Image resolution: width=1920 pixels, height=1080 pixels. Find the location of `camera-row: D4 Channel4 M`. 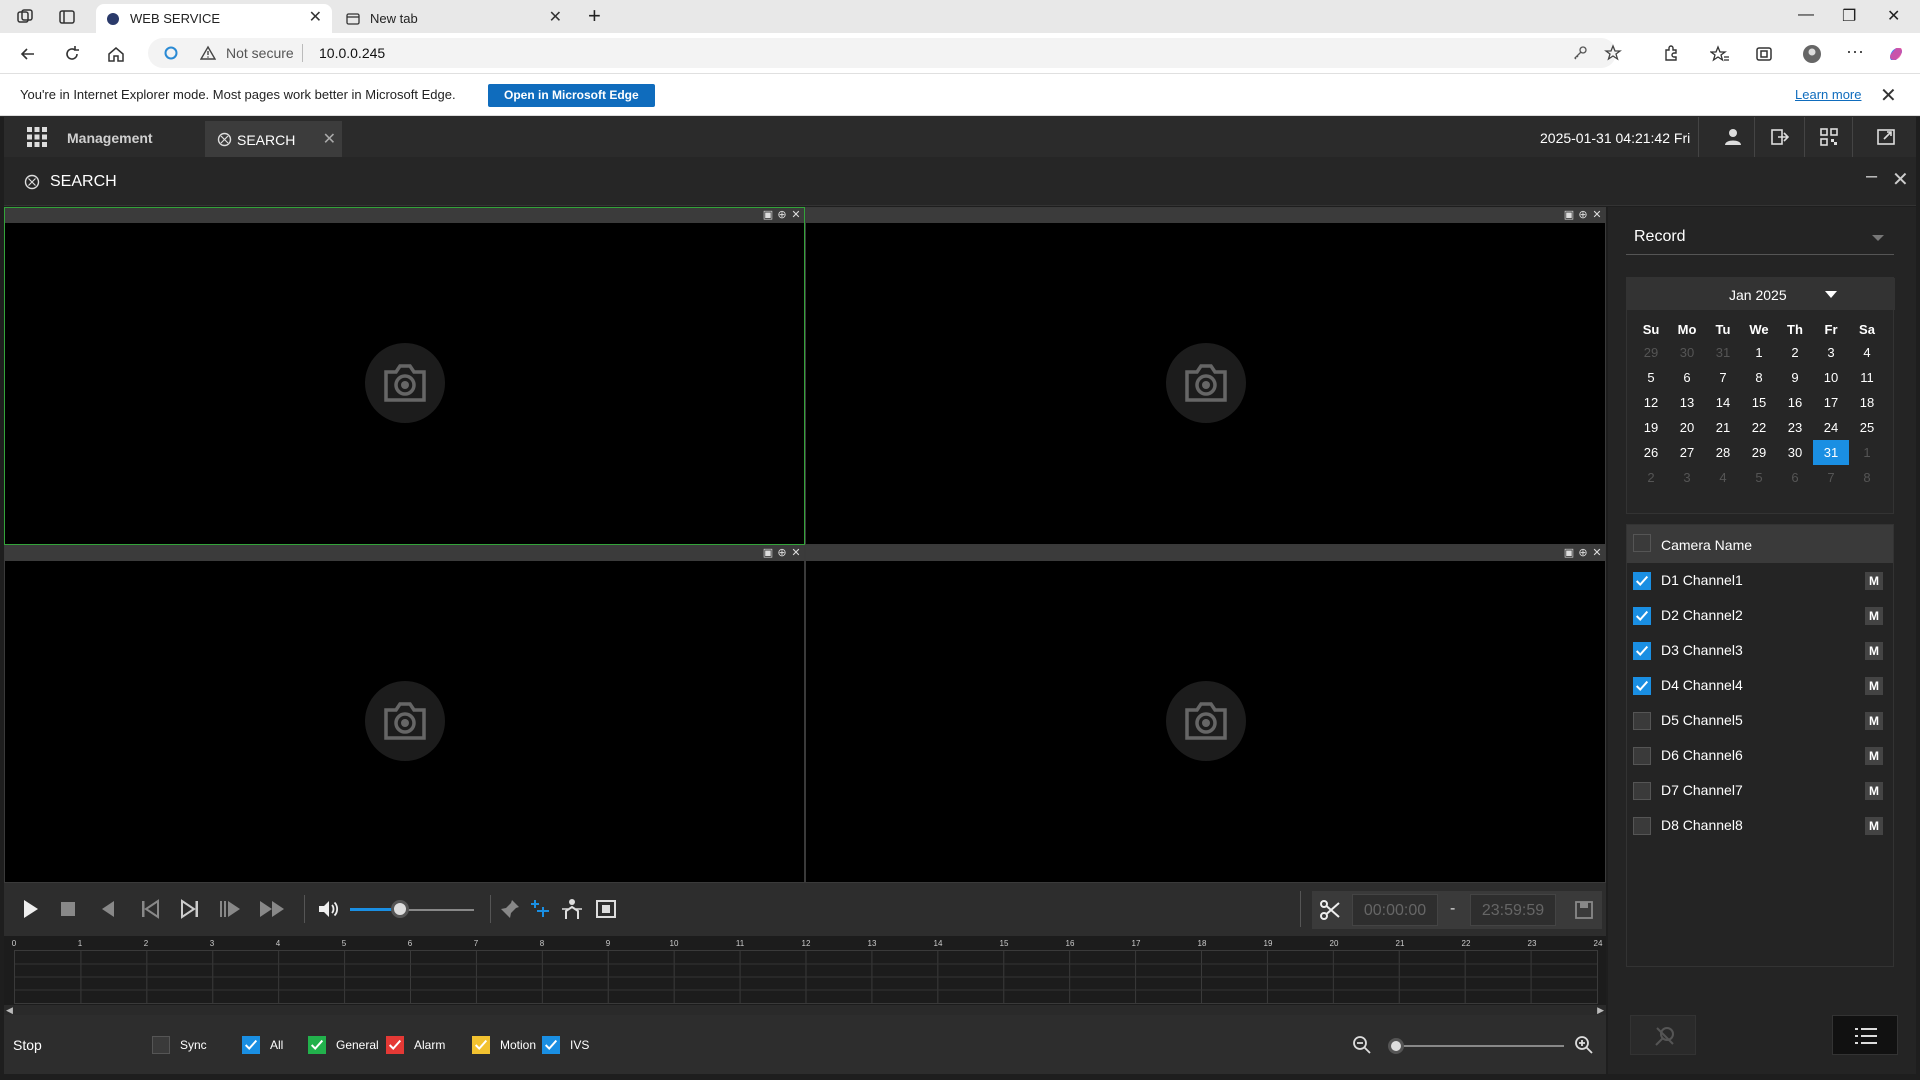

camera-row: D4 Channel4 M is located at coordinates (1760, 685).